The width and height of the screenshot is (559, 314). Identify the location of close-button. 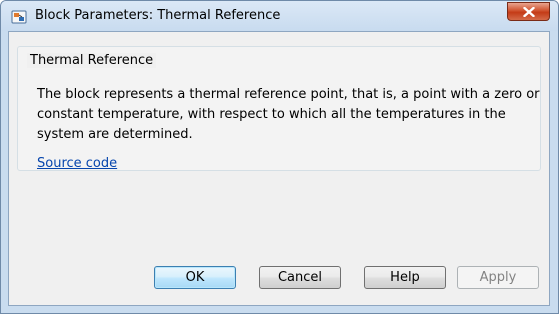
(528, 11).